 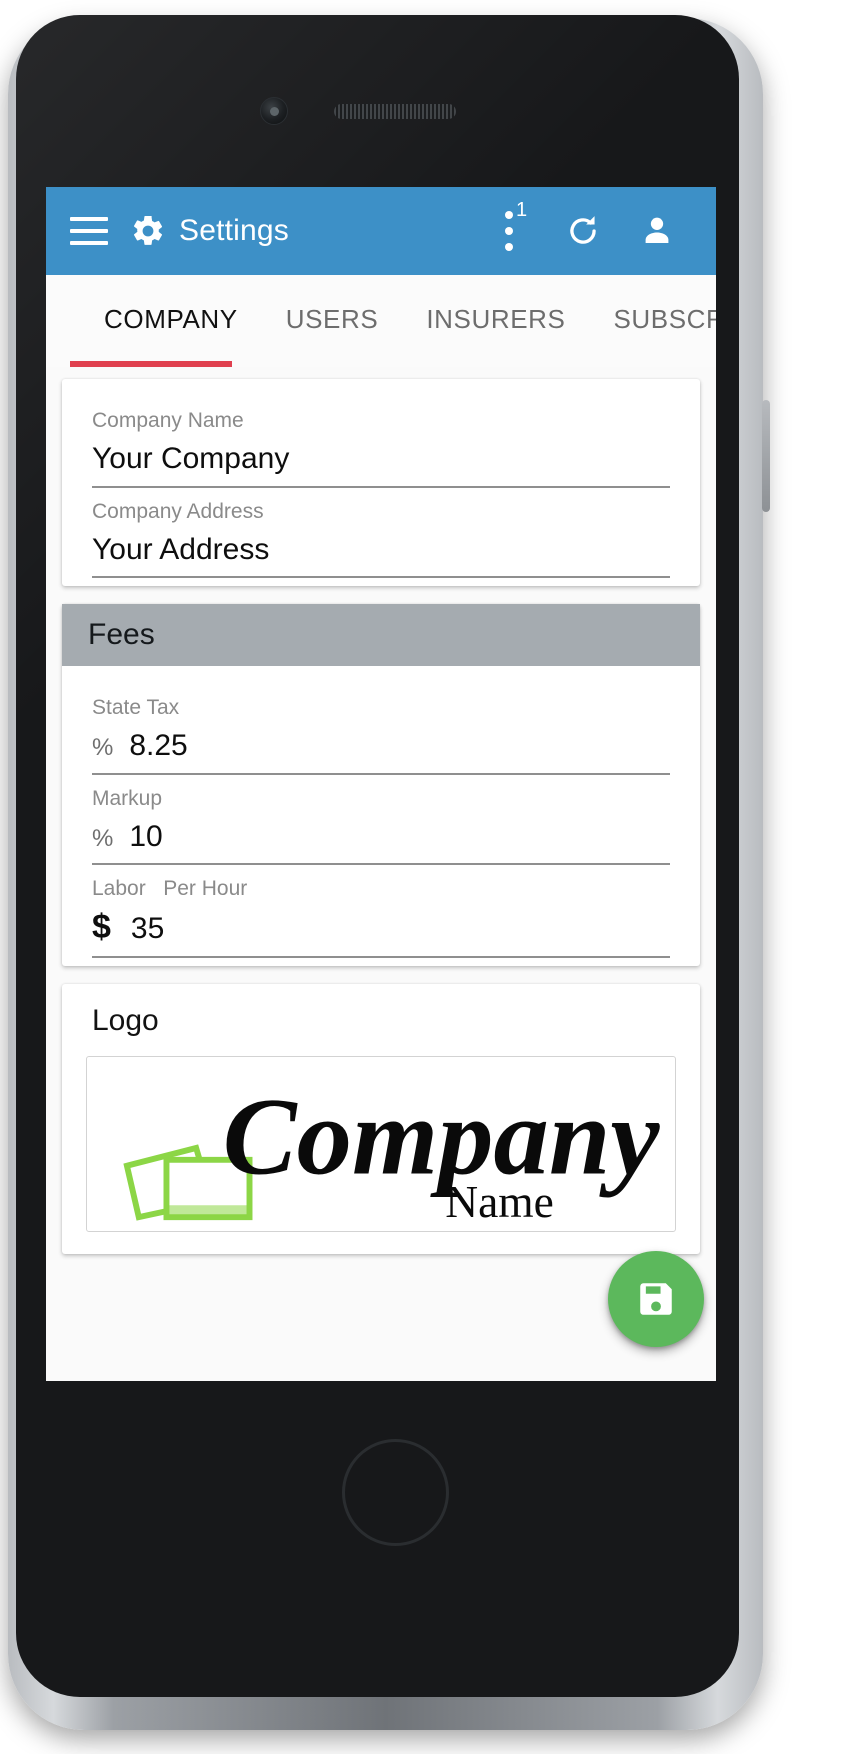 I want to click on labor-per-hour-input: $ 35, so click(x=381, y=934).